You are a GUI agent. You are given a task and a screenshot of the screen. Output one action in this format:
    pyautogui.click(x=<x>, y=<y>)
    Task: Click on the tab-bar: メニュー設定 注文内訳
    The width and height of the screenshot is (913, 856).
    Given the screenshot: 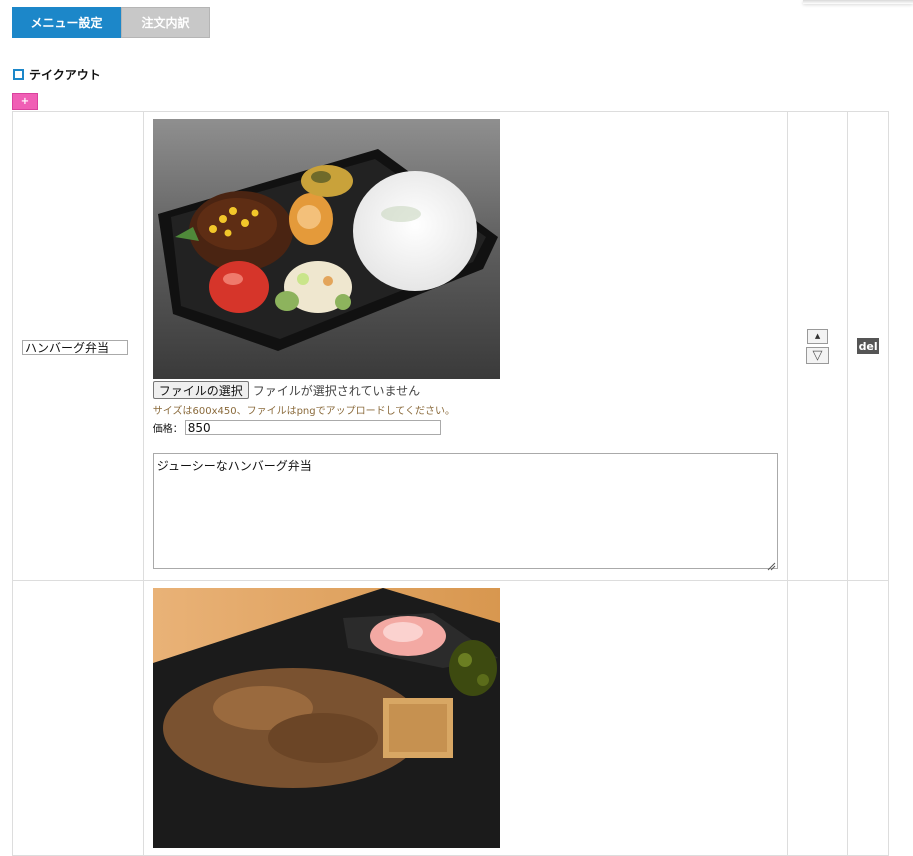 What is the action you would take?
    pyautogui.click(x=111, y=22)
    